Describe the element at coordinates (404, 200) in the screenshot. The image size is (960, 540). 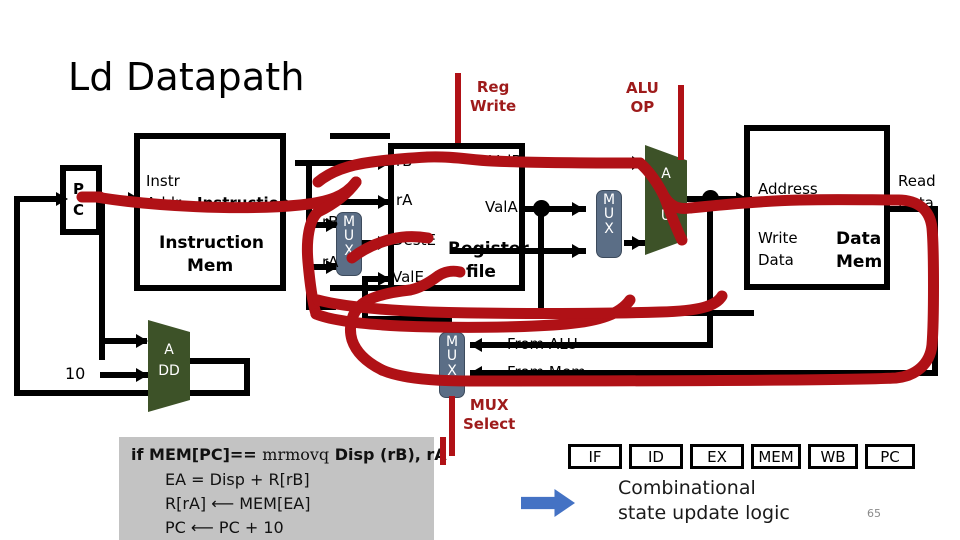
I see `regfile-in-rA-label: rA` at that location.